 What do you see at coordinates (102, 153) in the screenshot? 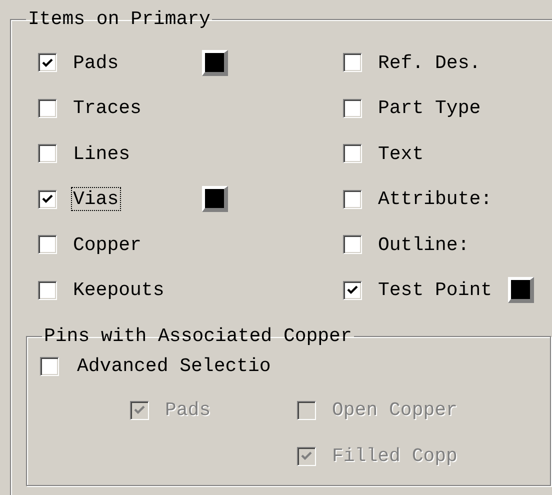
I see `checkbox-label: Lines` at bounding box center [102, 153].